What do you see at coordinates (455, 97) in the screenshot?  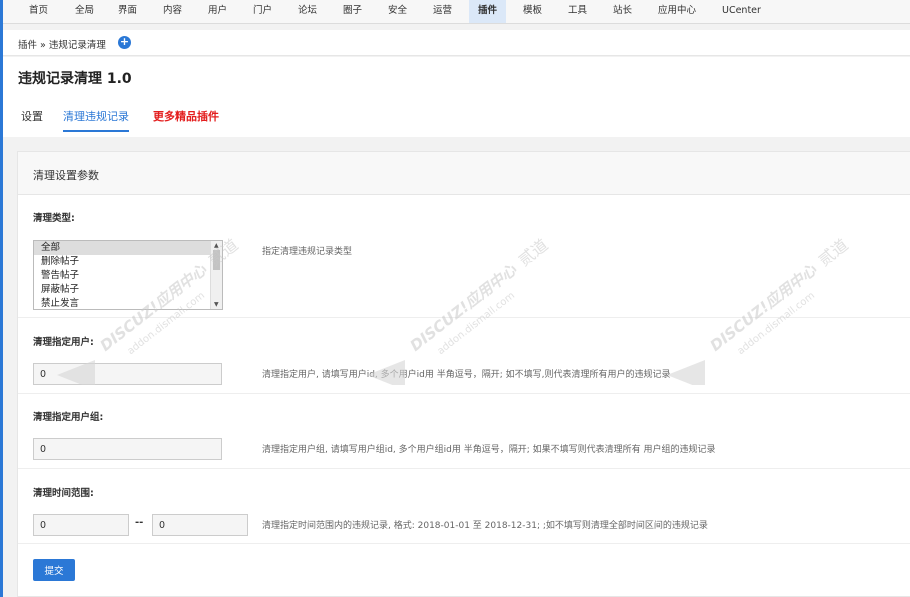 I see `page-header: 违规记录清理 1.0 设置 清理违规记录 更多精品插件` at bounding box center [455, 97].